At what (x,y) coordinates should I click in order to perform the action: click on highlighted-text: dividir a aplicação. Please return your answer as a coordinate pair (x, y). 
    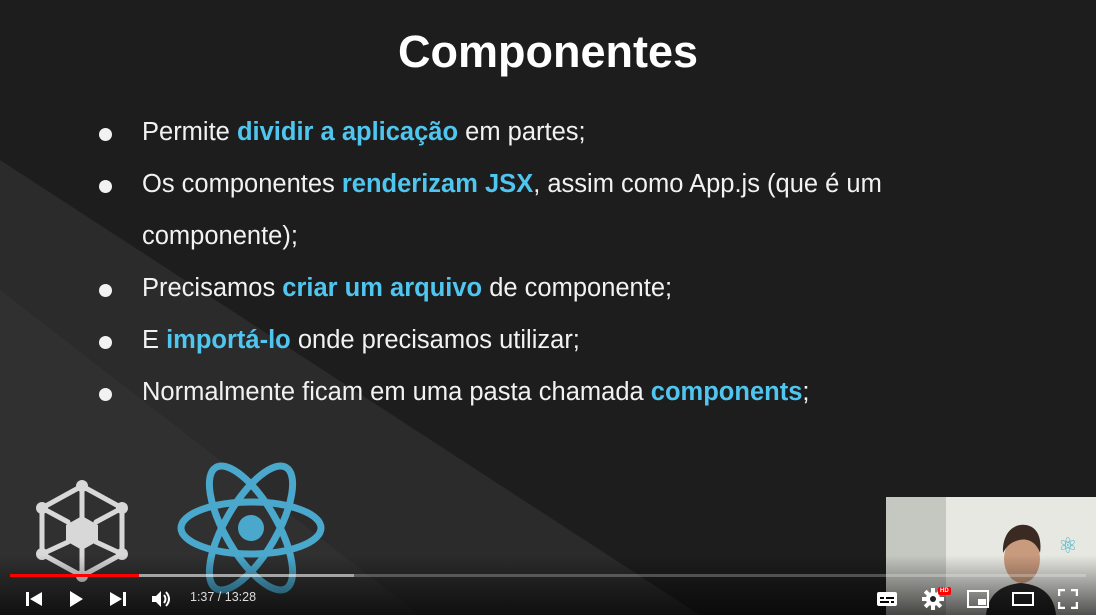
    Looking at the image, I should click on (347, 132).